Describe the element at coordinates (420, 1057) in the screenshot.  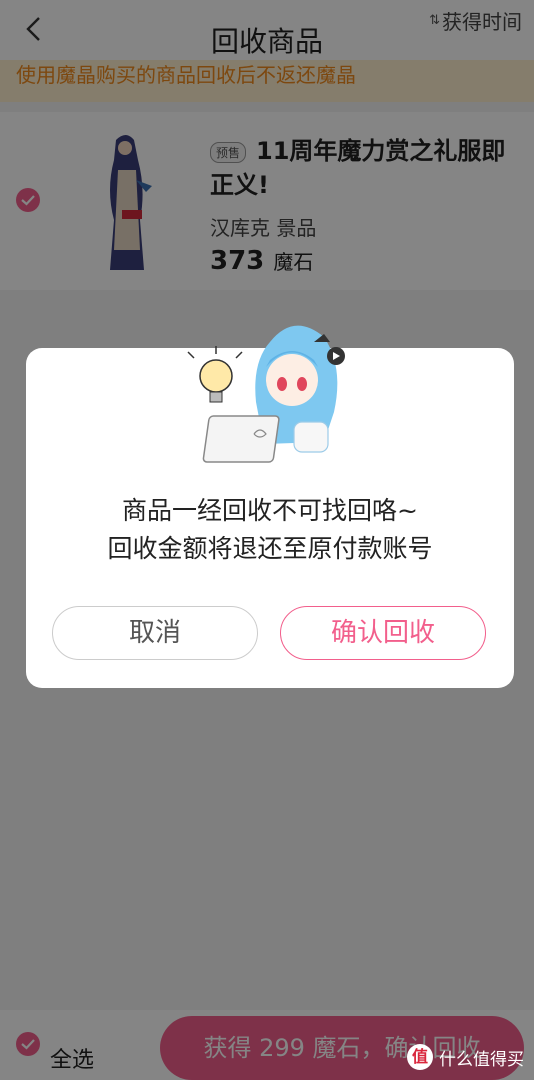
I see `watermark-badge: 值` at that location.